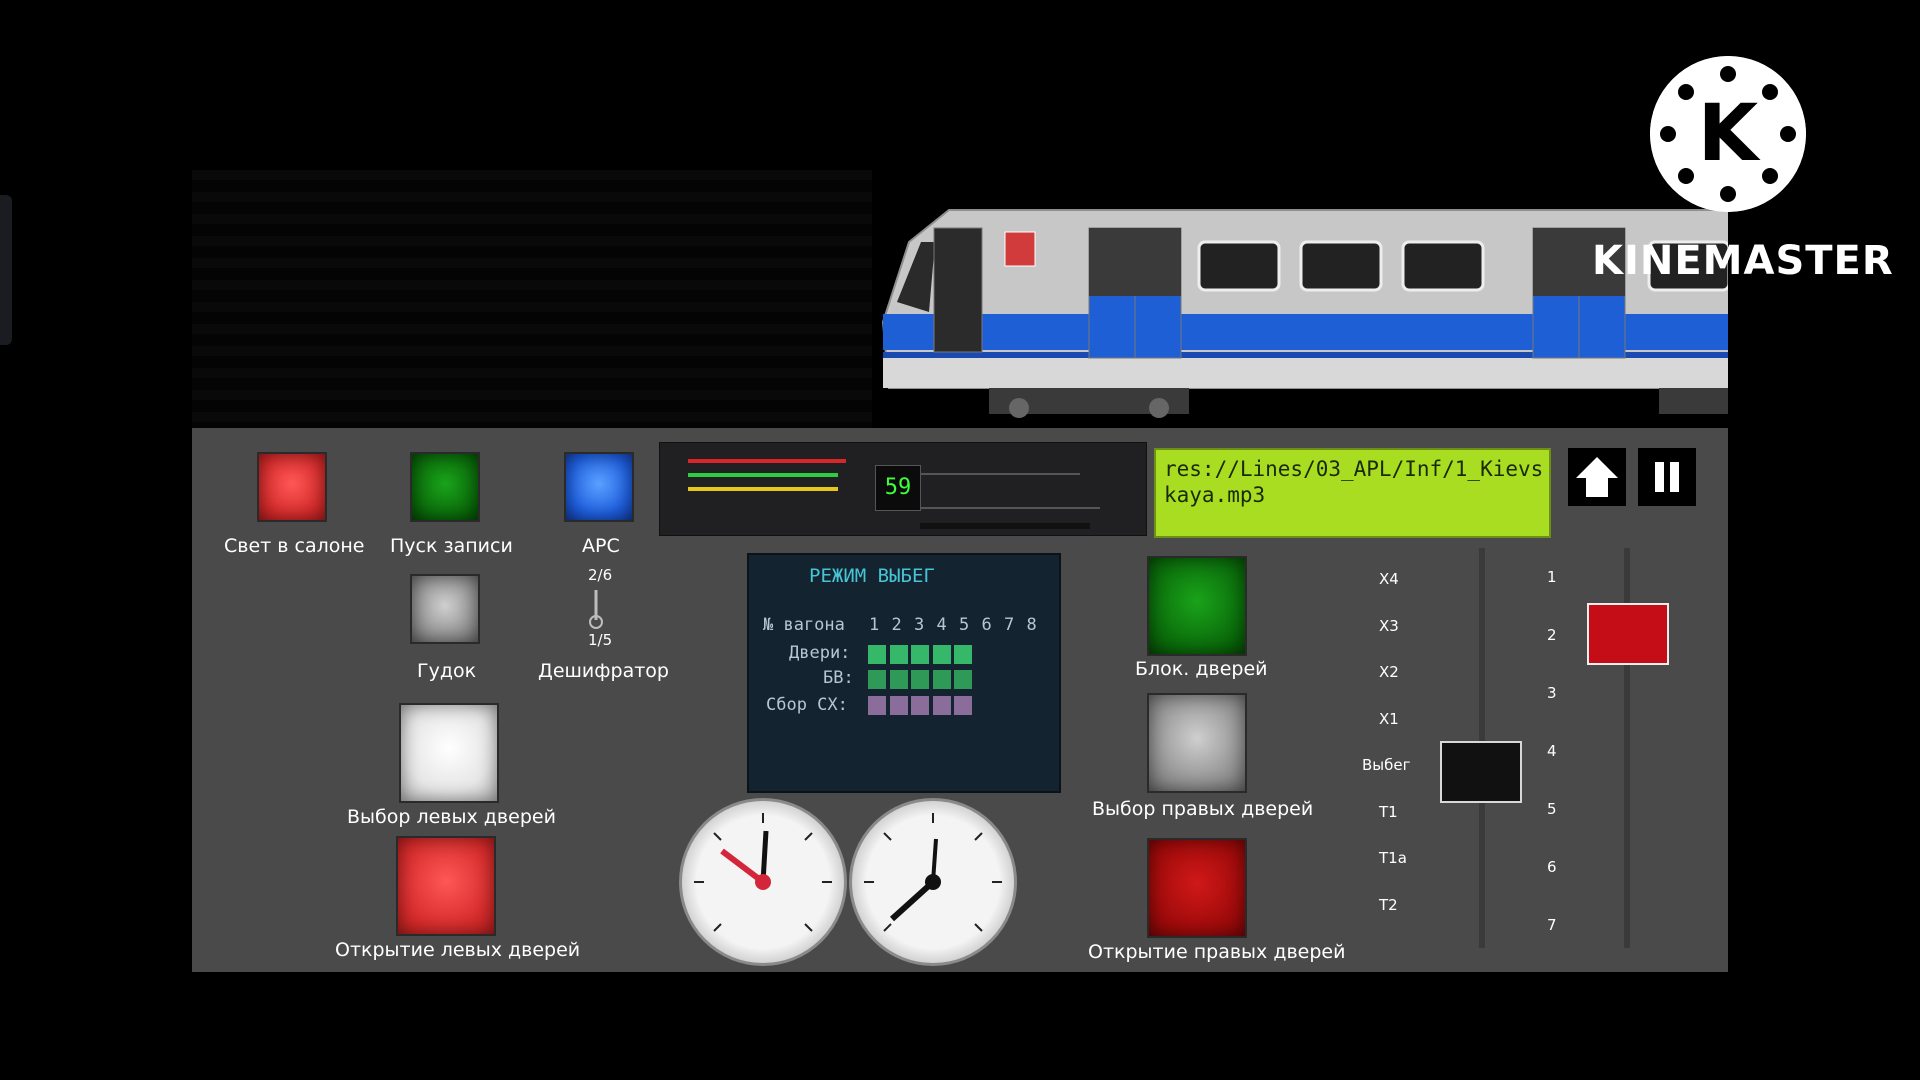 The width and height of the screenshot is (1920, 1080). I want to click on reverser-position-label: 5, so click(1552, 809).